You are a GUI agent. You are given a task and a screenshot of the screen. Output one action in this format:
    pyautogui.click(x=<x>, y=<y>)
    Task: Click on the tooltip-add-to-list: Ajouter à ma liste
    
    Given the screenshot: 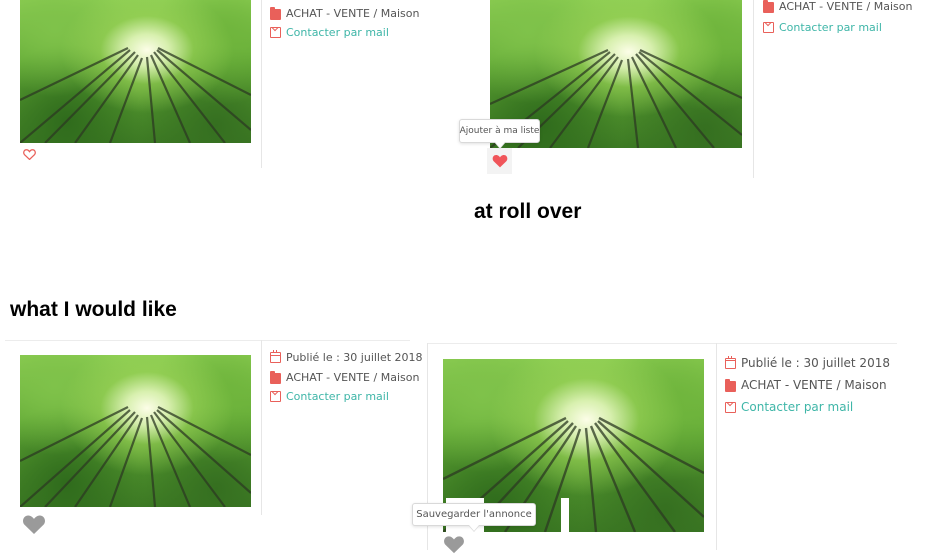 What is the action you would take?
    pyautogui.click(x=499, y=134)
    